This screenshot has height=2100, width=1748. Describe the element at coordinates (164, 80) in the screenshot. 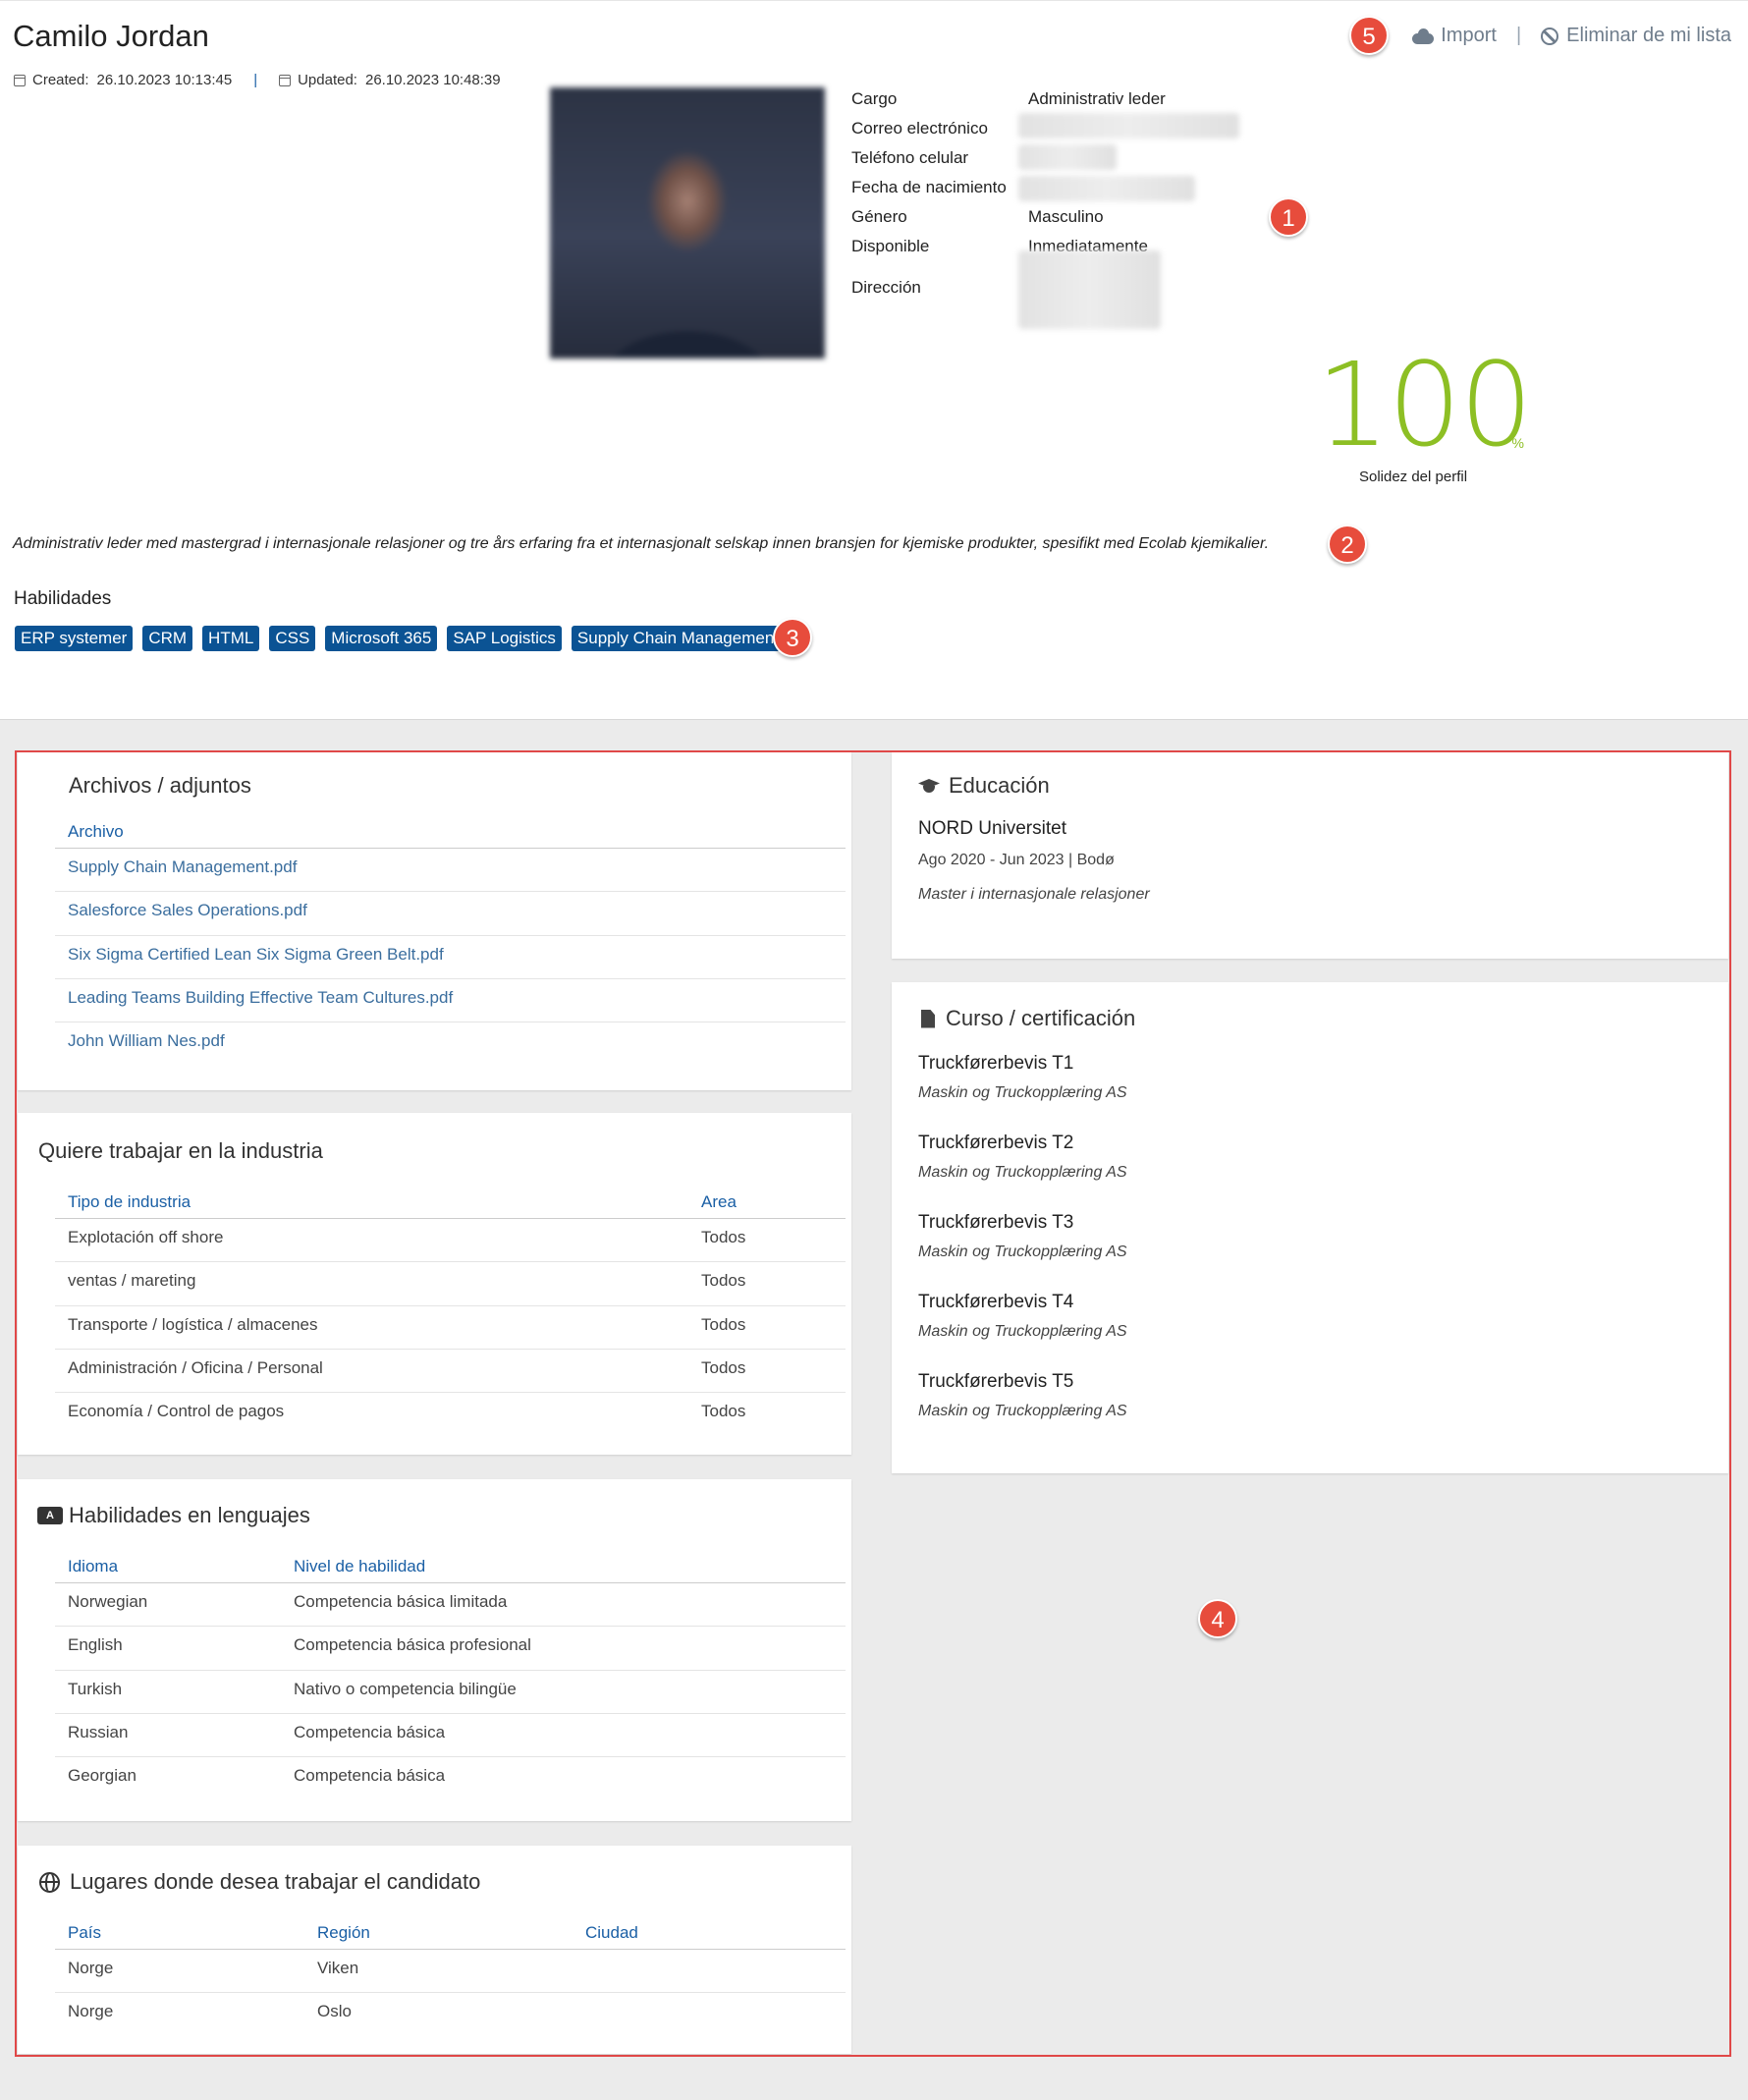

I see `created-value: 26.10.2023 10:13:45` at that location.